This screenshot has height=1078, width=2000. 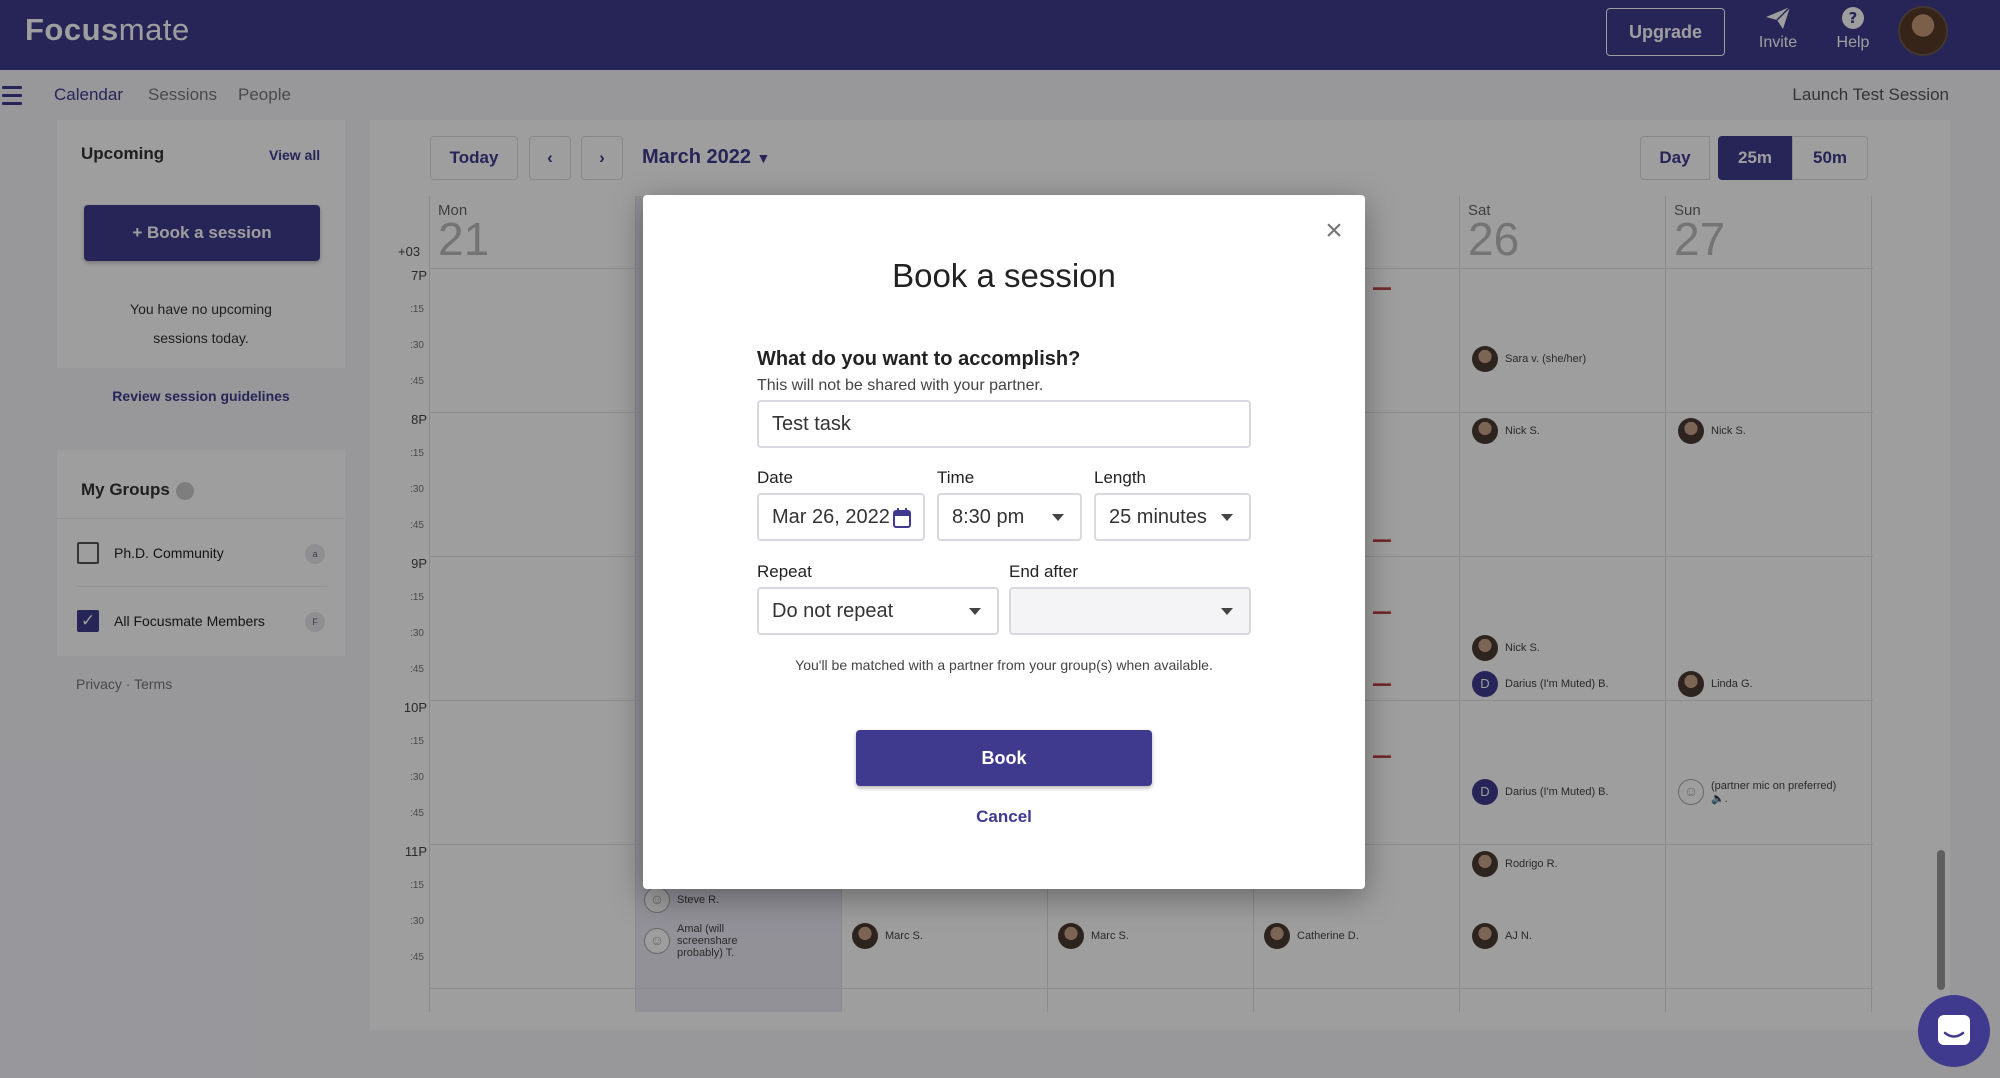 I want to click on end-after-select, so click(x=1130, y=611).